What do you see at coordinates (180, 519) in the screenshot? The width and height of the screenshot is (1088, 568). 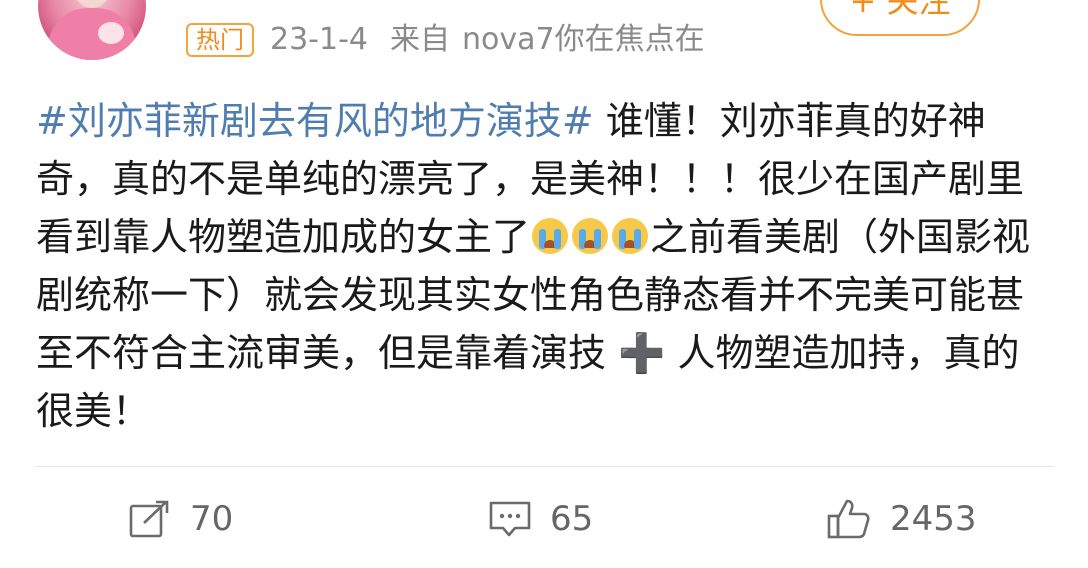 I see `repost-button: 70` at bounding box center [180, 519].